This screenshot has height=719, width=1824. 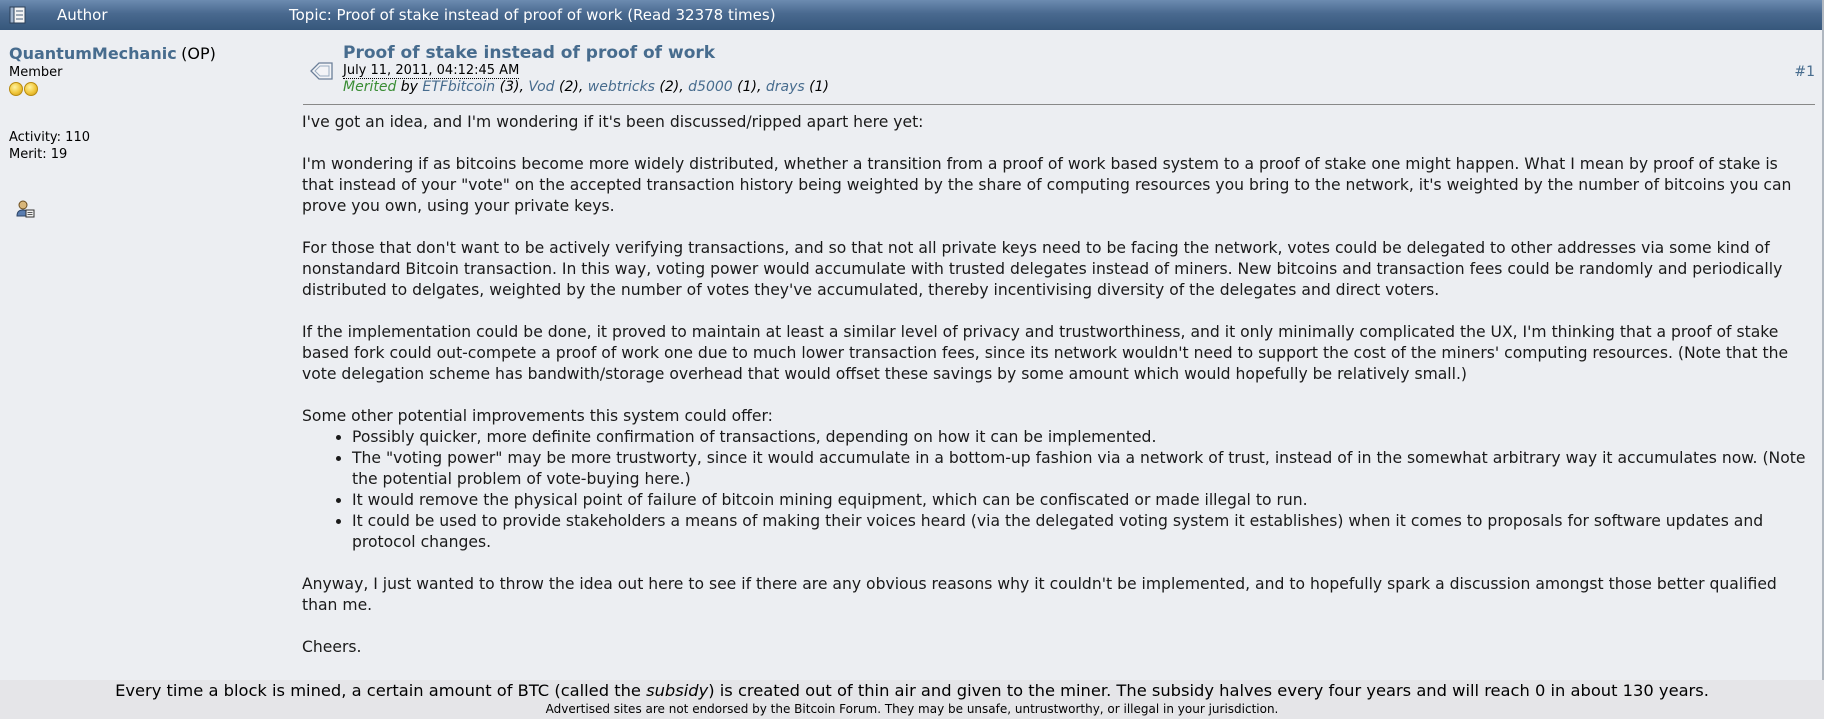 I want to click on topic-icon, so click(x=18, y=15).